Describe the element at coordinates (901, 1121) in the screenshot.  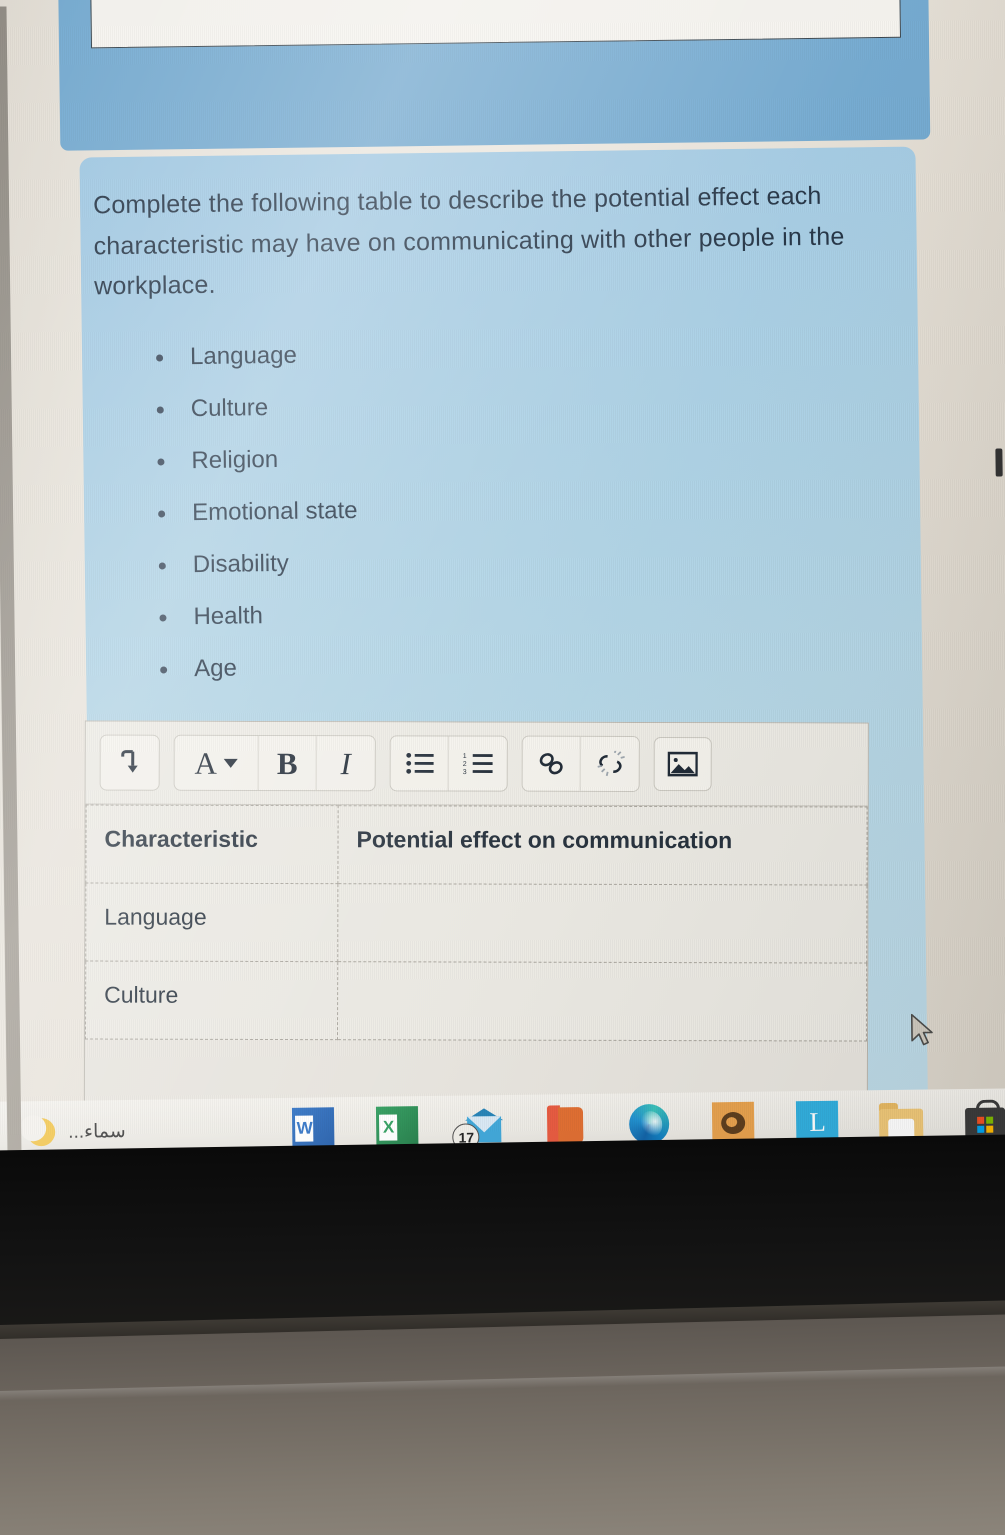
I see `folder-icon` at that location.